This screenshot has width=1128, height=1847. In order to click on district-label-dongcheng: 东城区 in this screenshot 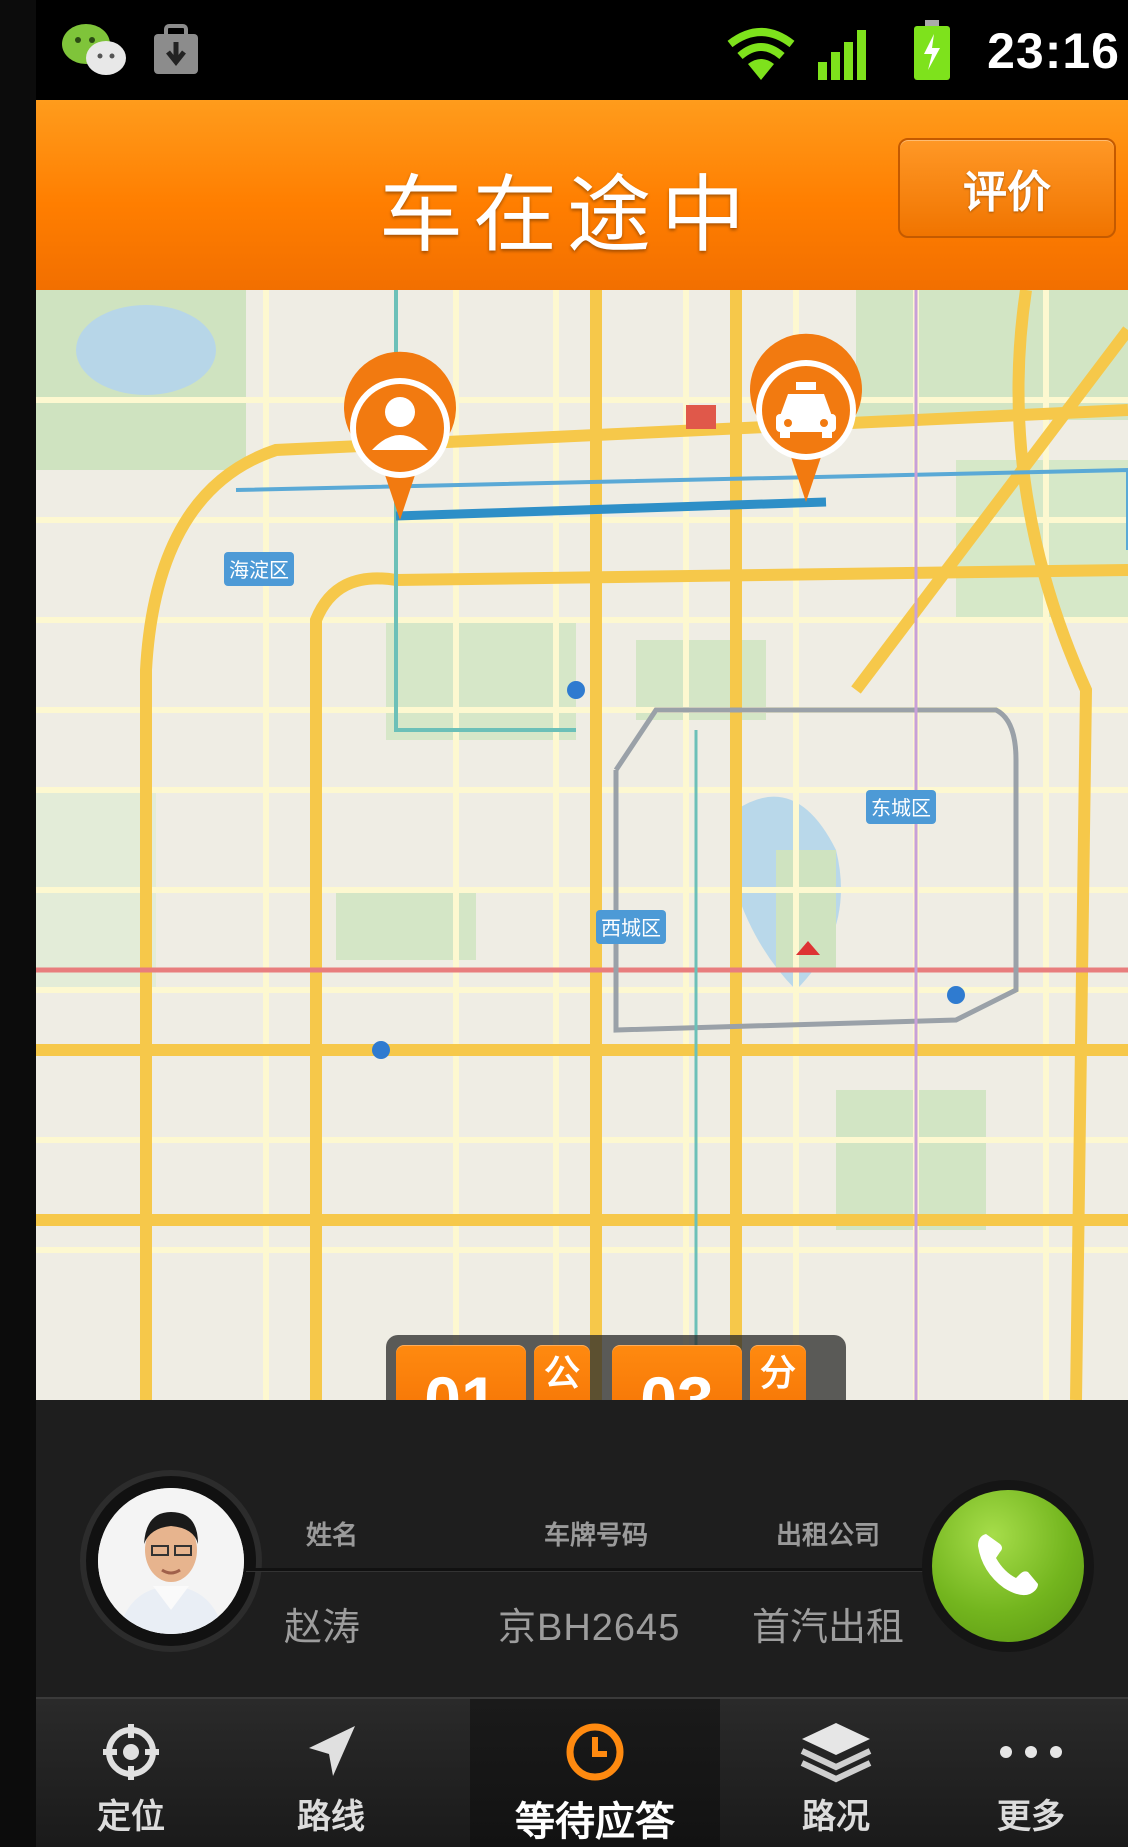, I will do `click(901, 807)`.